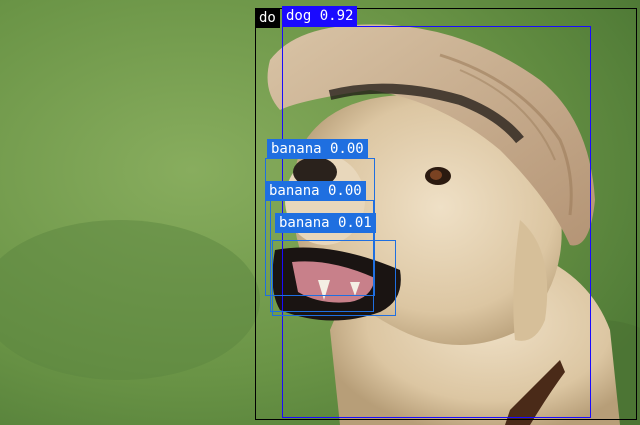 Image resolution: width=640 pixels, height=425 pixels. What do you see at coordinates (267, 18) in the screenshot?
I see `detection-label-dog-black: do` at bounding box center [267, 18].